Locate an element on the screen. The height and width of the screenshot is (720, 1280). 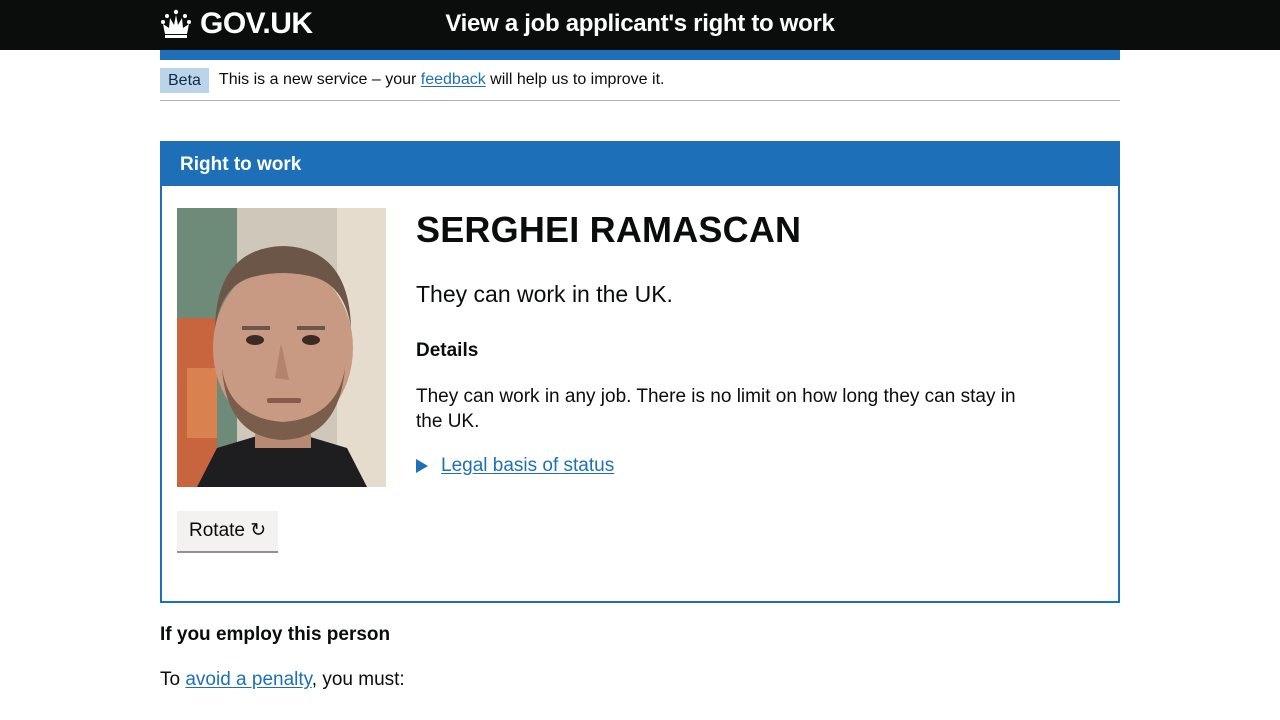
legal-basis-toggle: Legal basis of status is located at coordinates (515, 466).